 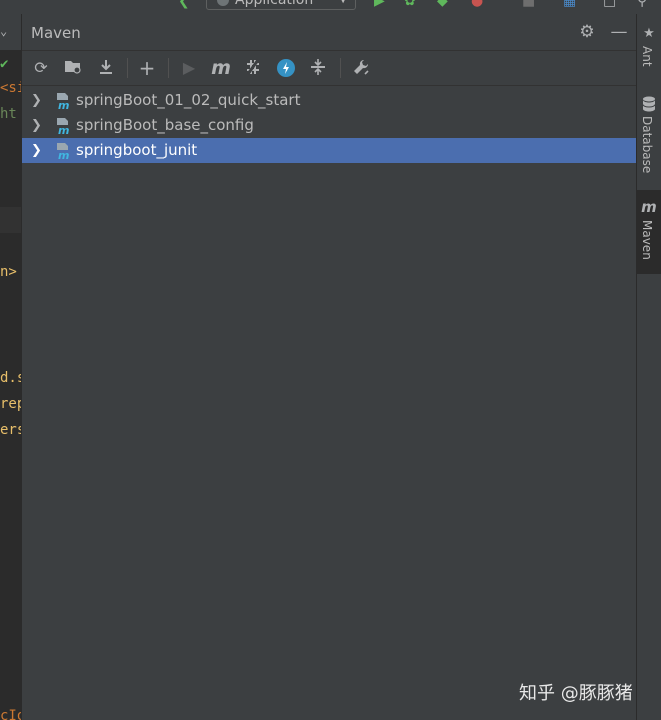 I want to click on run-config-label: Application, so click(x=274, y=4).